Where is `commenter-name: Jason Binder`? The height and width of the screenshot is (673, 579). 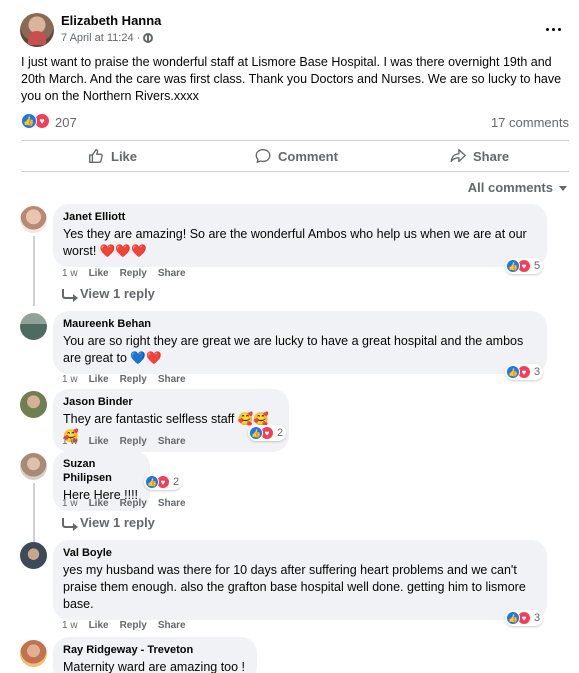 commenter-name: Jason Binder is located at coordinates (171, 402).